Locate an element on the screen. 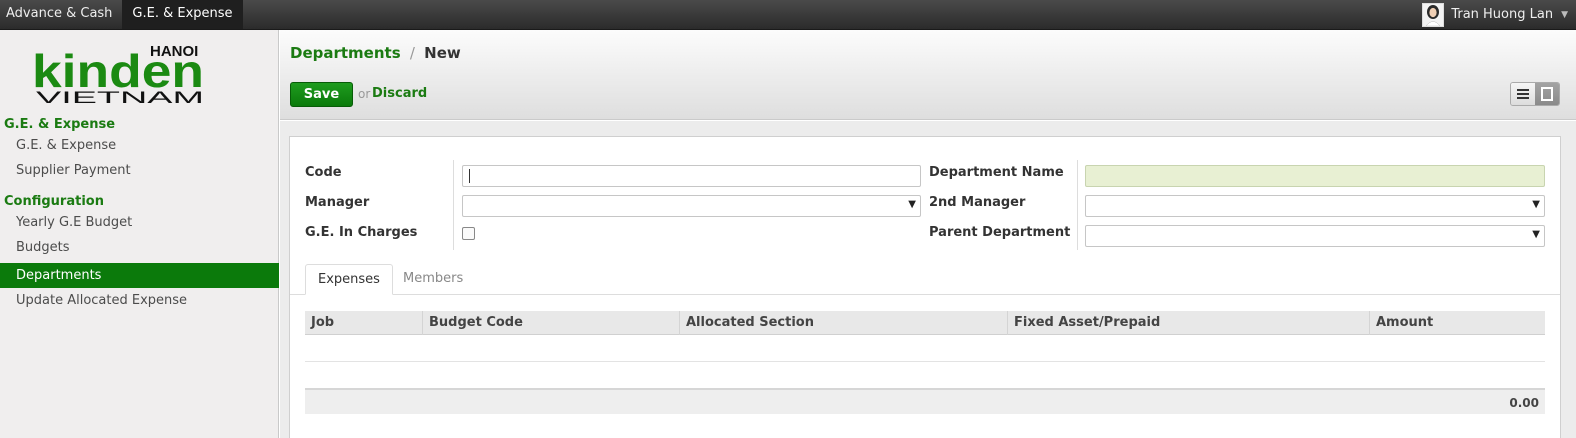 The width and height of the screenshot is (1576, 438). tab-expenses: Expenses is located at coordinates (349, 279).